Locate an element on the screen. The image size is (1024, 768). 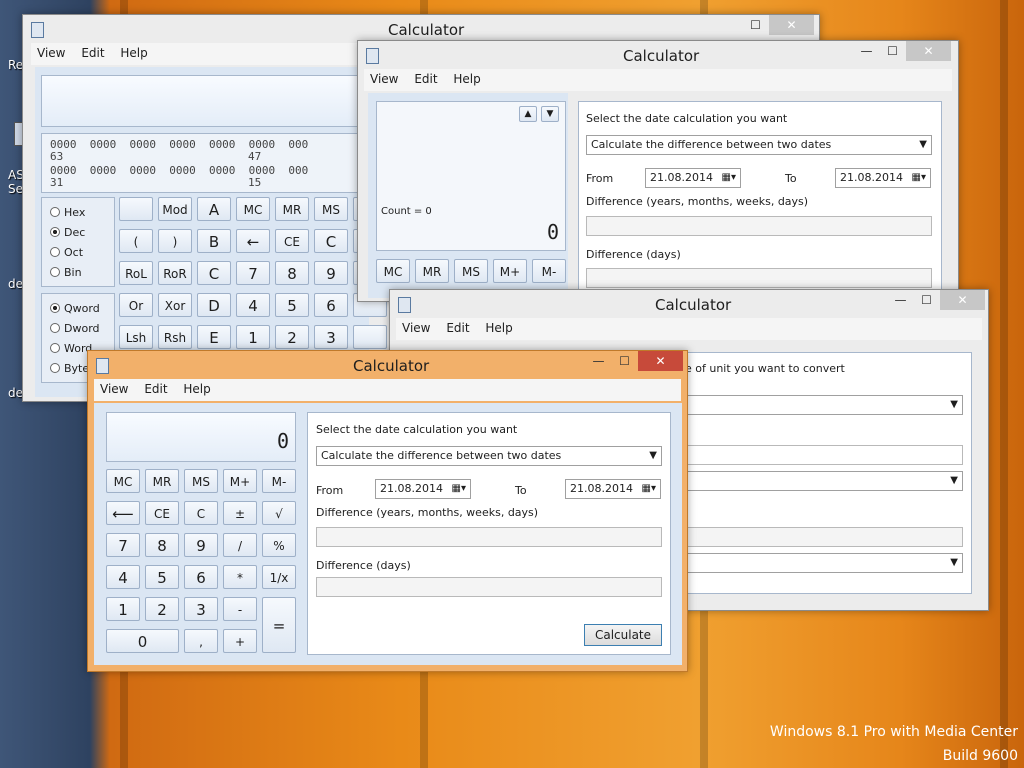
radio-hex: Hex is located at coordinates (67, 212).